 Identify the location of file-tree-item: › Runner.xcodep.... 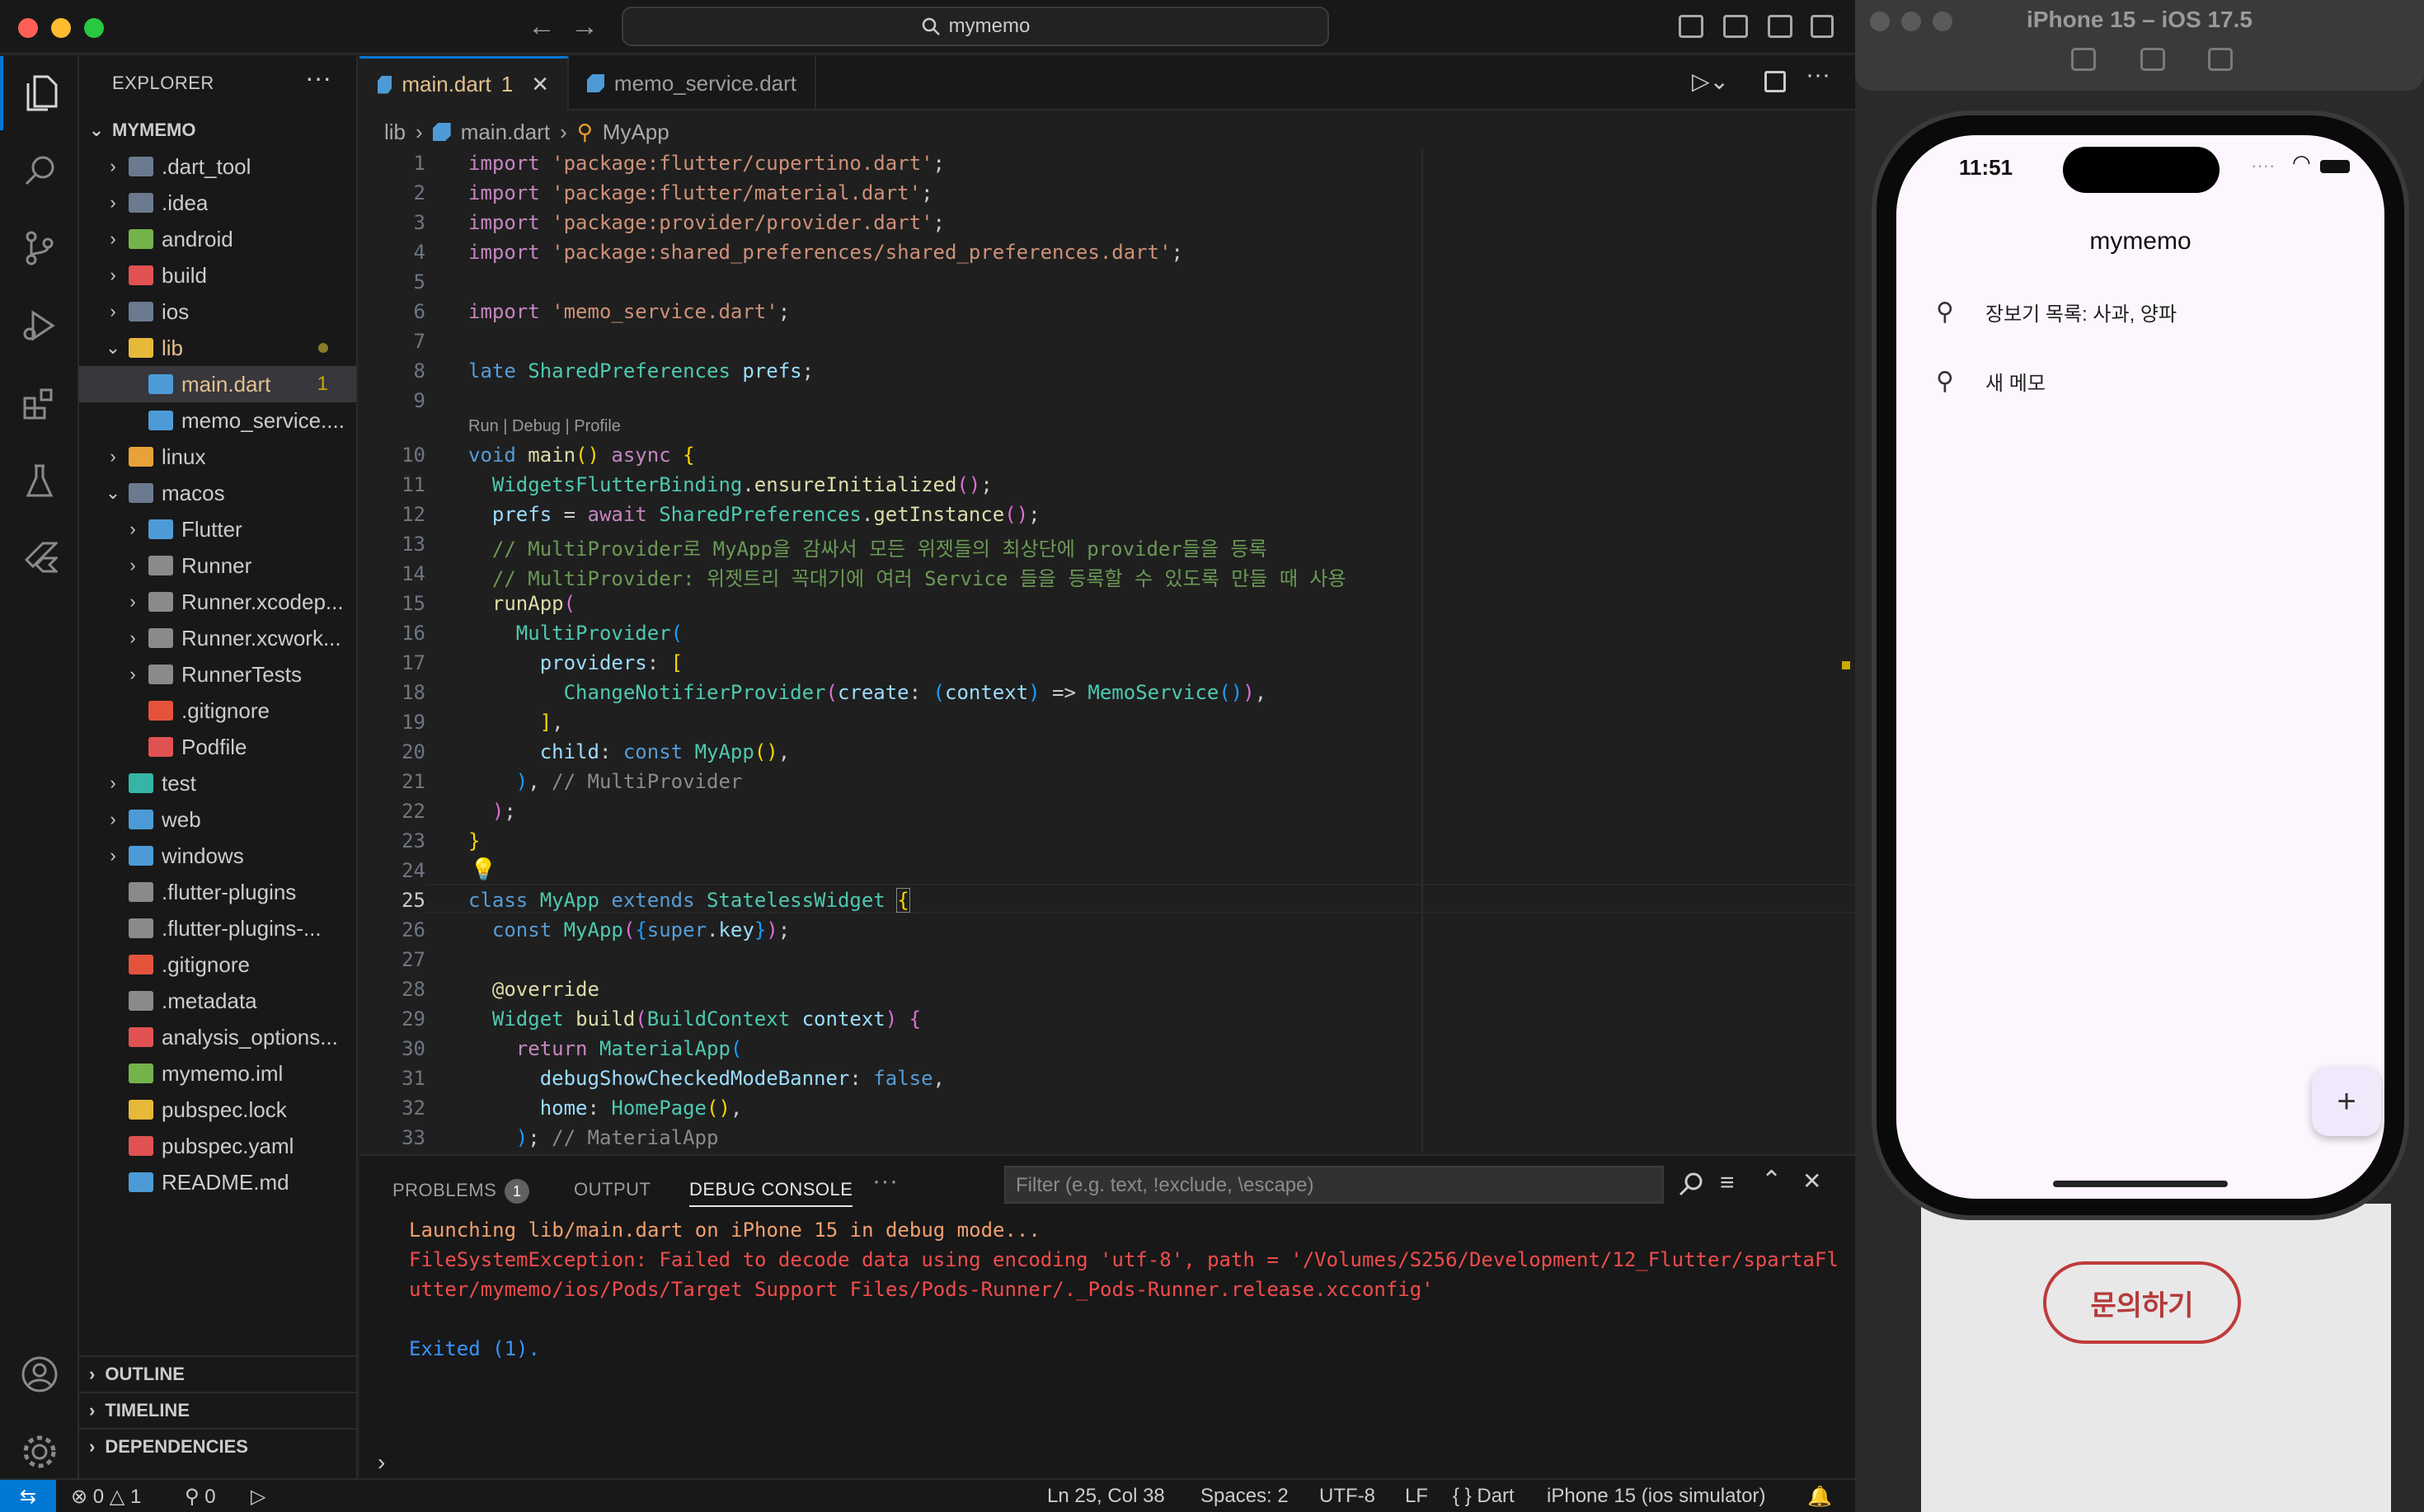
(217, 602).